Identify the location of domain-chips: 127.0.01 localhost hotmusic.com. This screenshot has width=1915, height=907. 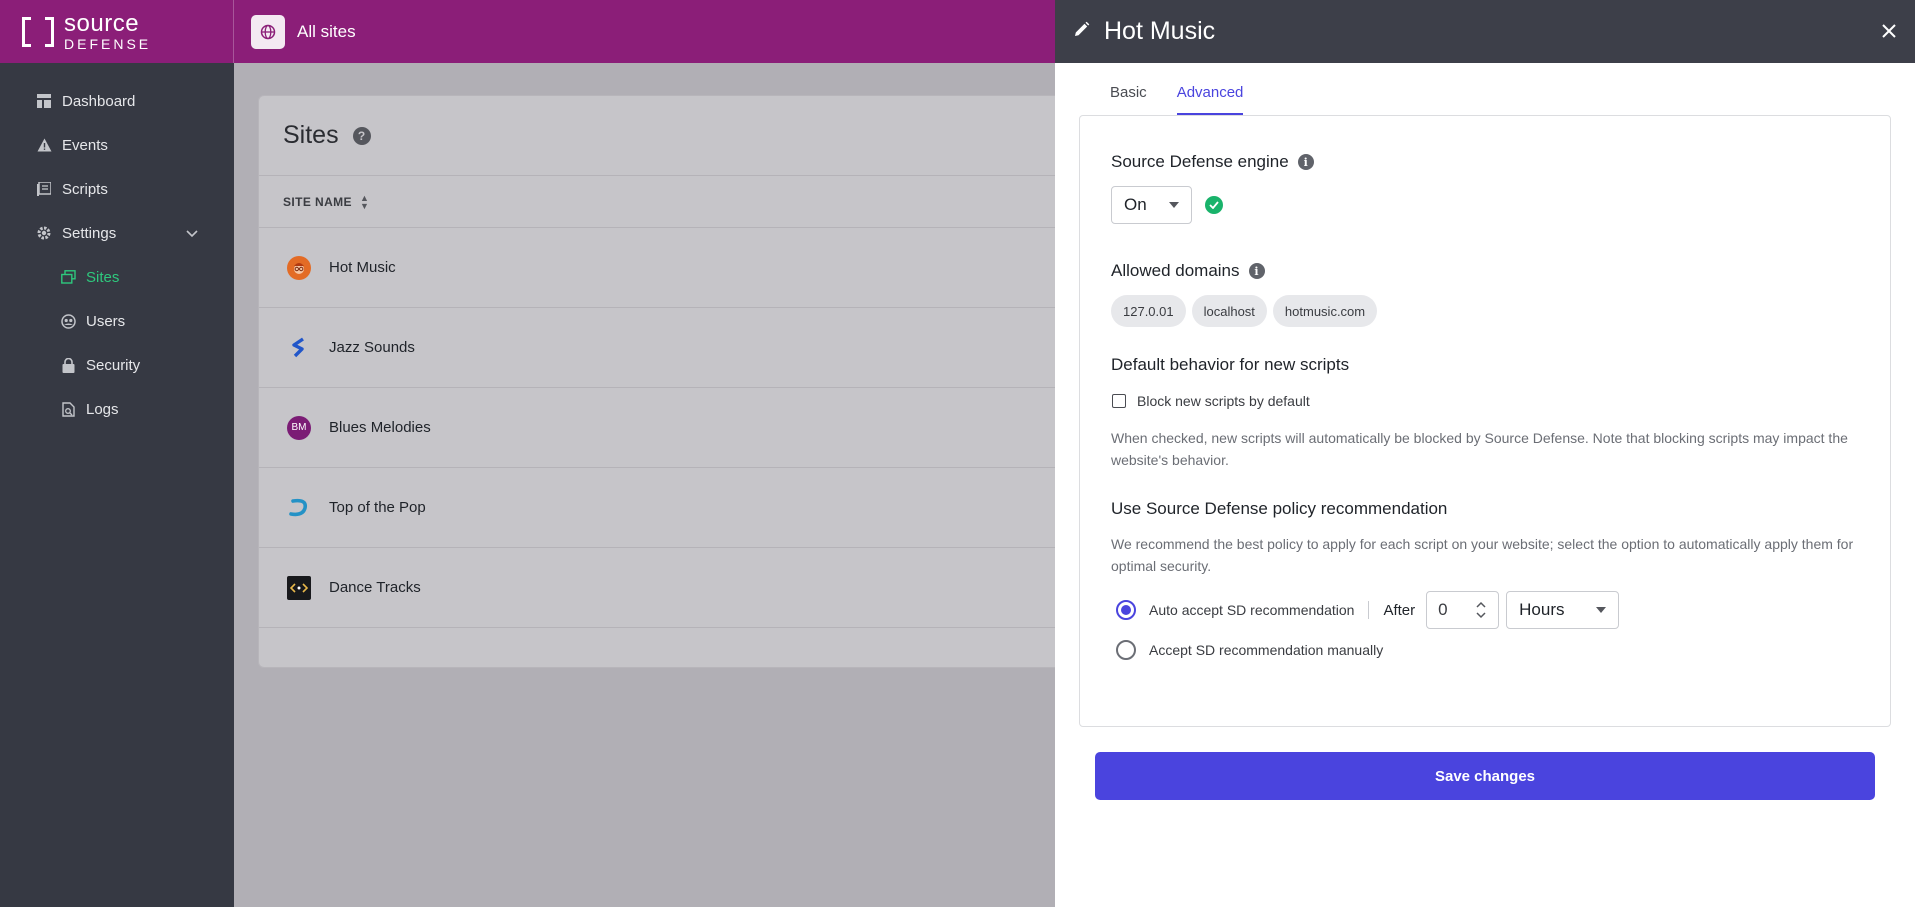
(1485, 311).